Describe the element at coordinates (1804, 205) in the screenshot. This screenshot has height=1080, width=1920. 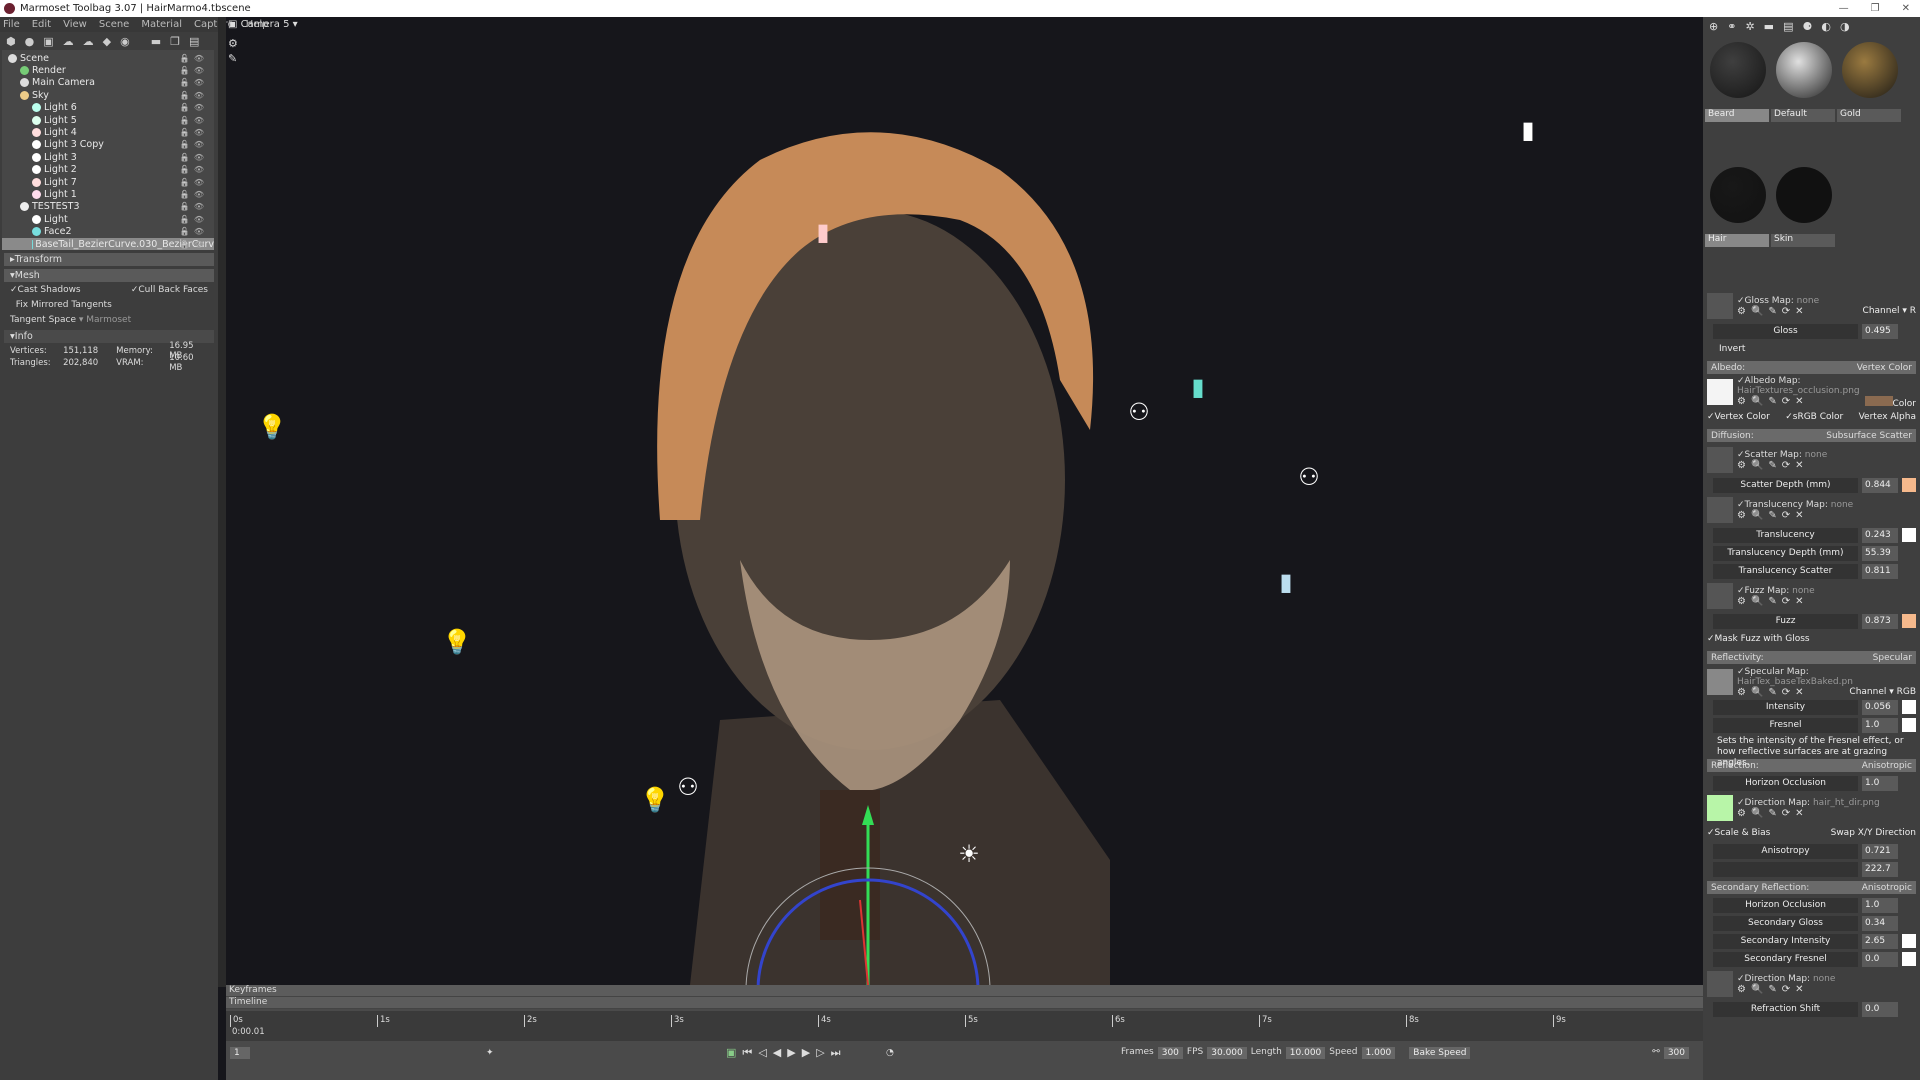
I see `material-thumbnail: Skin` at that location.